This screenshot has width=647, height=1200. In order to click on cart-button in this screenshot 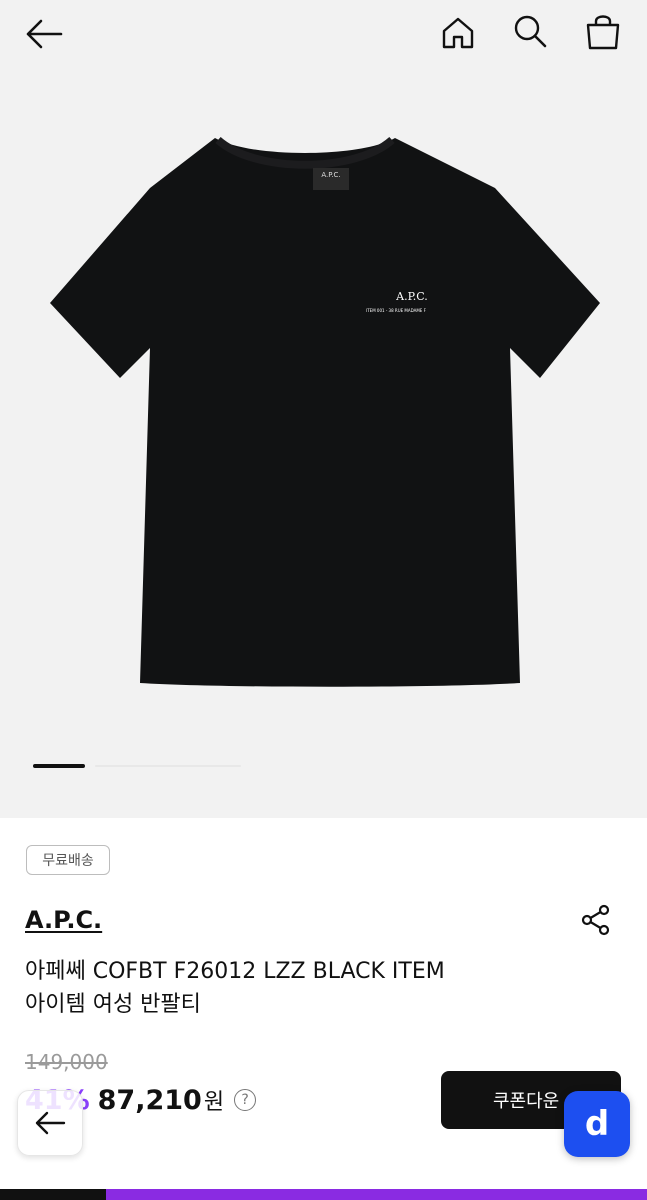, I will do `click(603, 31)`.